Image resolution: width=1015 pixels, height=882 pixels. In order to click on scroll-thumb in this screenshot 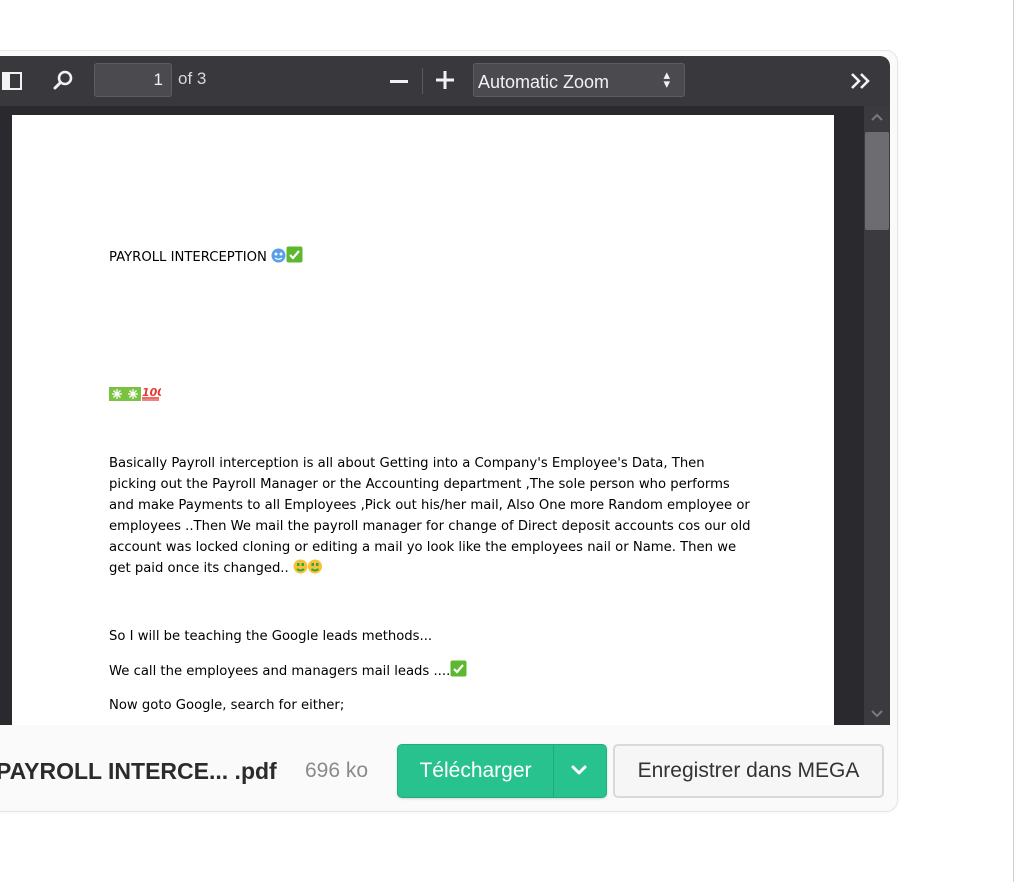, I will do `click(877, 181)`.